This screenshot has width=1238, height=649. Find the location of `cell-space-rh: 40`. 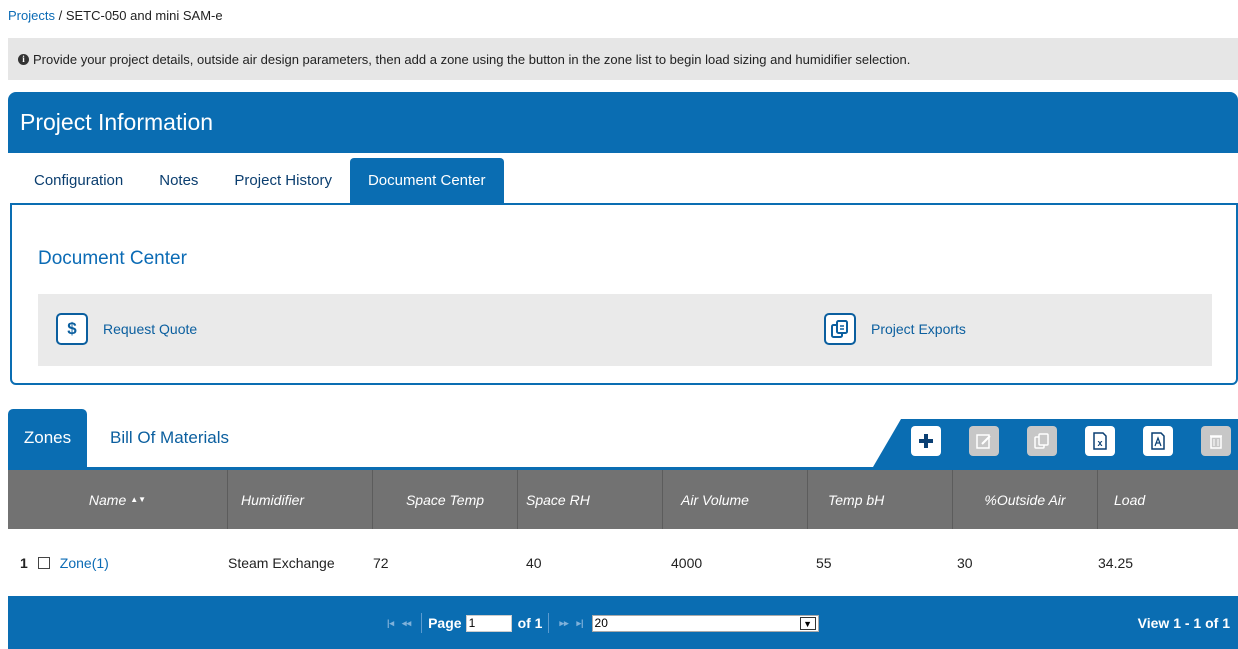

cell-space-rh: 40 is located at coordinates (534, 562).